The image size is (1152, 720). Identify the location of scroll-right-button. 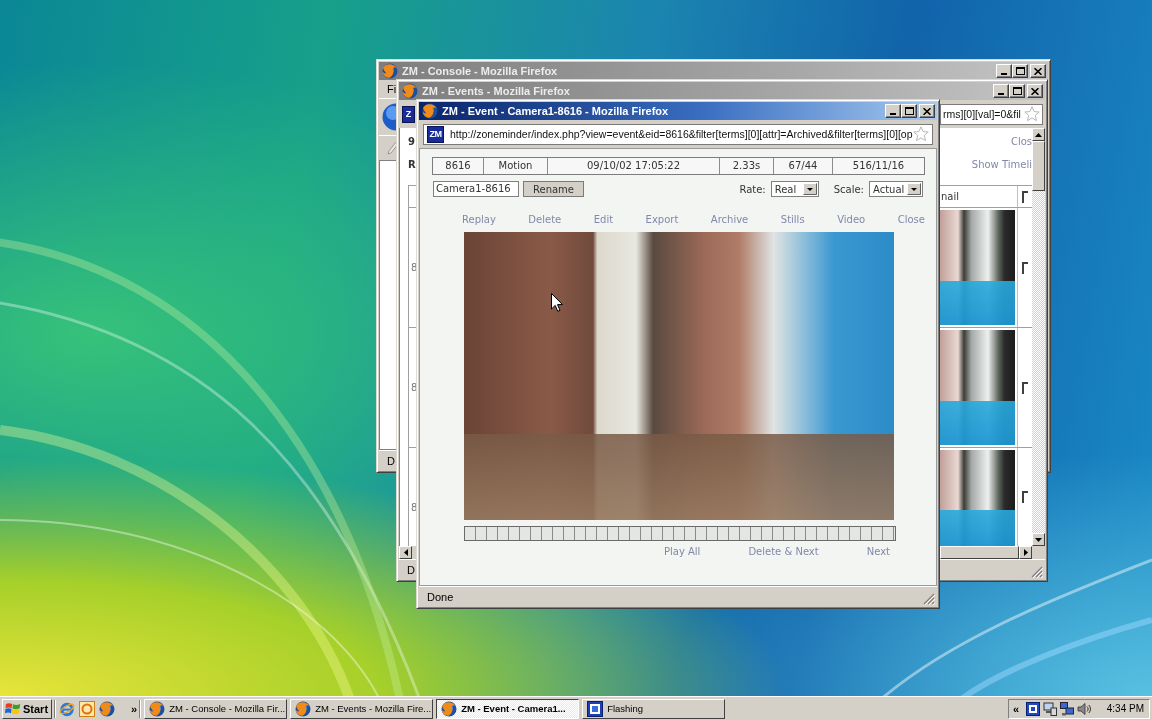
(1025, 552).